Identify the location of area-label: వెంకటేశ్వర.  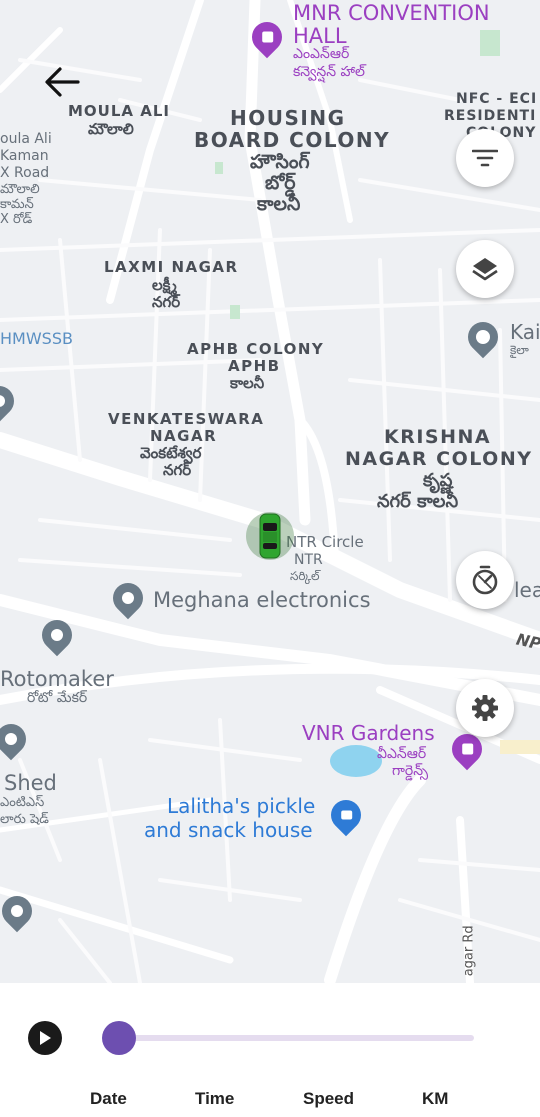
(171, 453).